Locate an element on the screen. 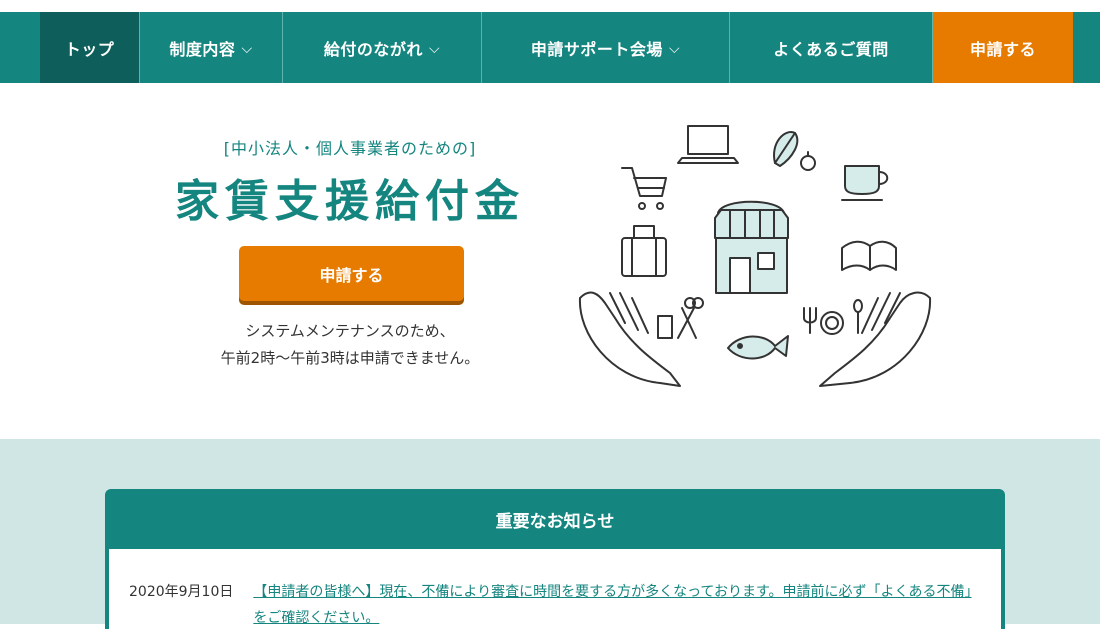 This screenshot has height=631, width=1100. top-band is located at coordinates (550, 6).